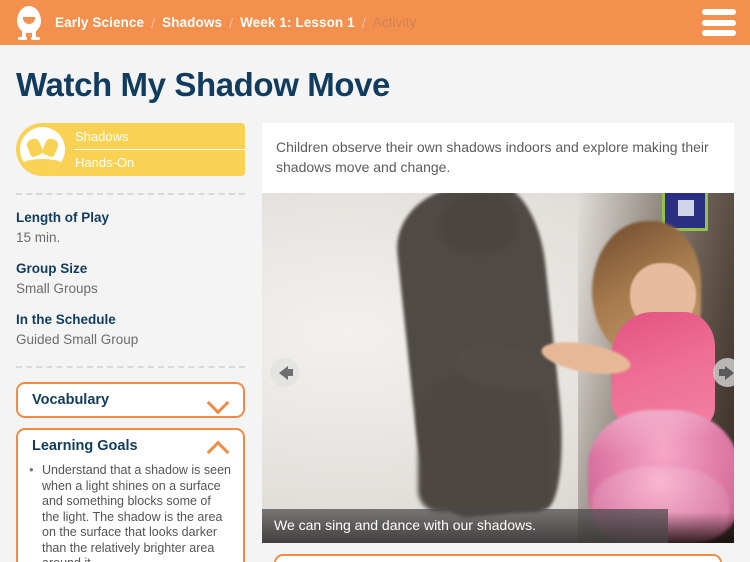  What do you see at coordinates (66, 319) in the screenshot?
I see `meta-label: In the Schedule` at bounding box center [66, 319].